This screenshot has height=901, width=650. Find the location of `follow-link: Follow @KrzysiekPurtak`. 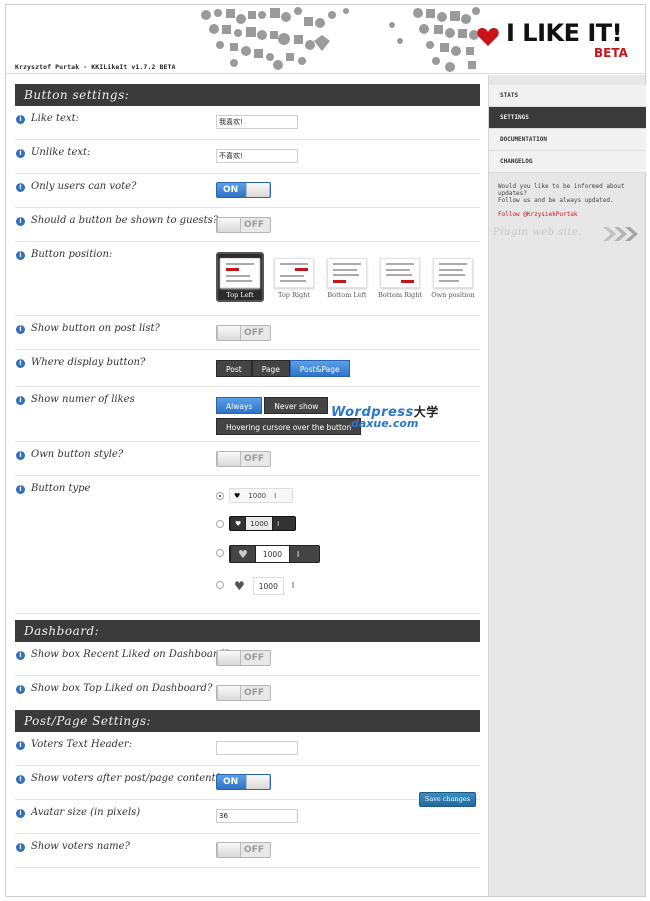

follow-link: Follow @KrzysiekPurtak is located at coordinates (568, 214).